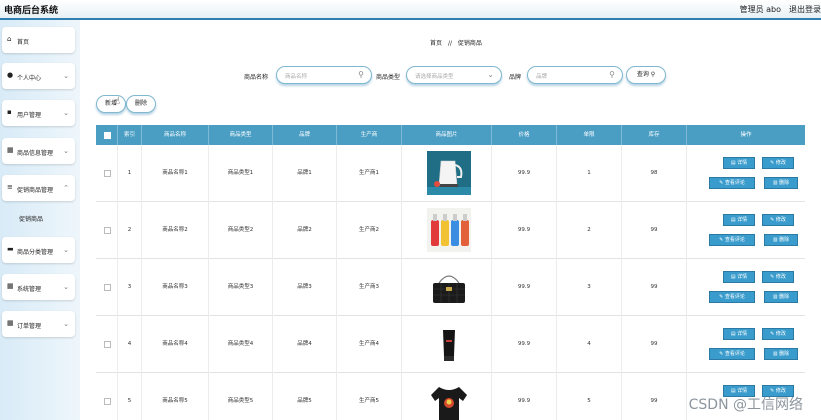 This screenshot has height=420, width=821. Describe the element at coordinates (38, 76) in the screenshot. I see `sidebar-item-profile: ● 个人中心 ⌄` at that location.